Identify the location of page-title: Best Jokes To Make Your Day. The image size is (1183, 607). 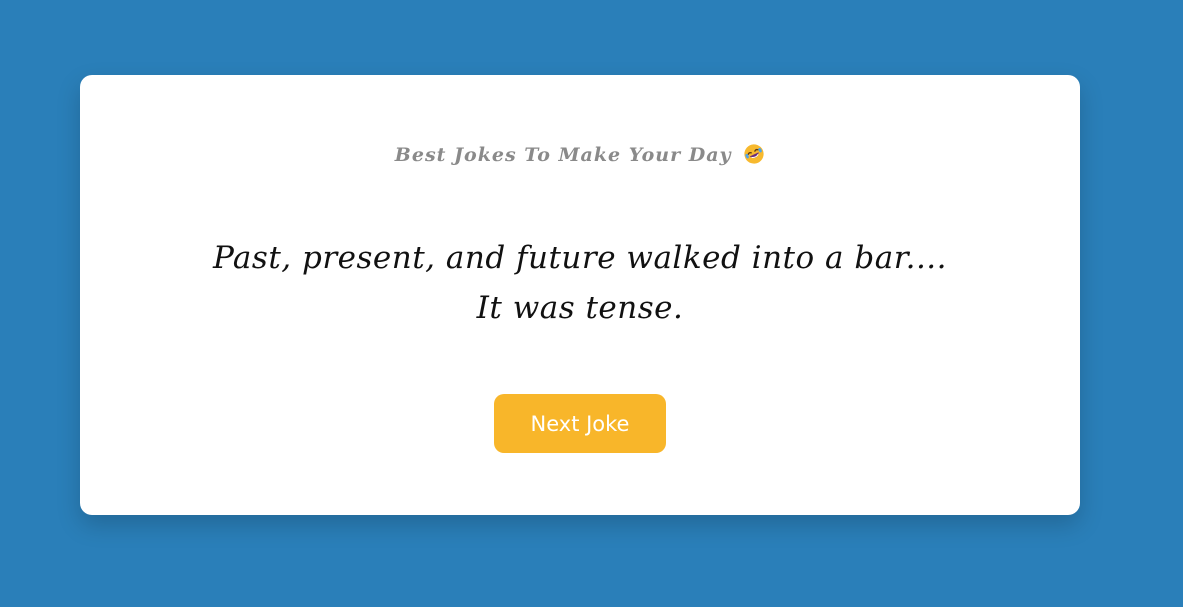
(580, 155).